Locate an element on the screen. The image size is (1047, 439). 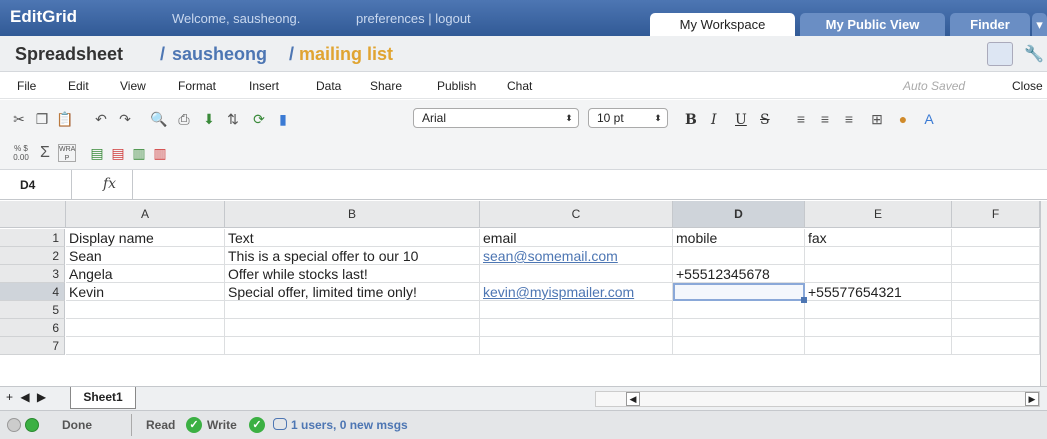
tab-more-chevron-icon: ▾ is located at coordinates (1039, 24).